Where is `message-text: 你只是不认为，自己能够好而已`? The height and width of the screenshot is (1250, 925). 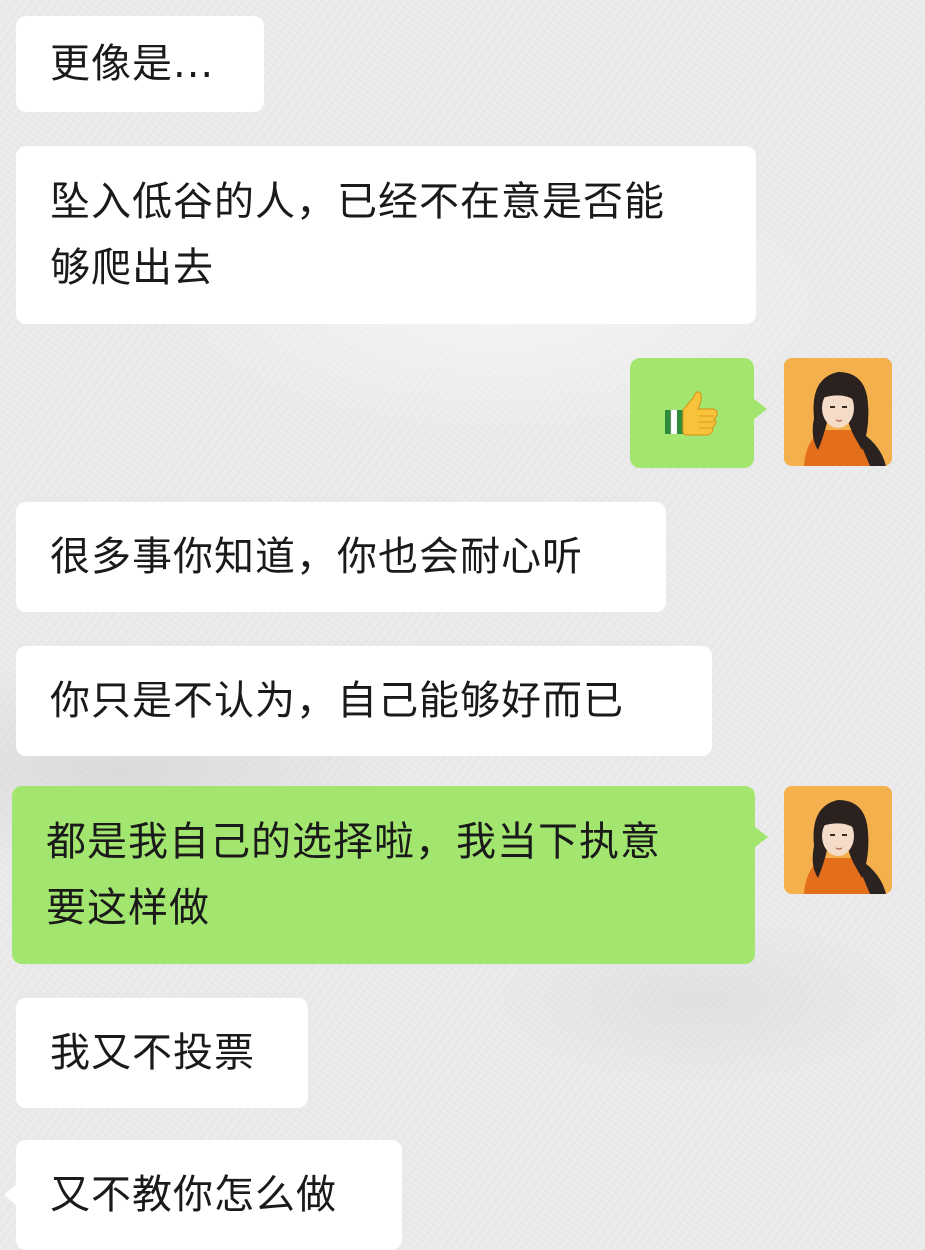
message-text: 你只是不认为，自己能够好而已 is located at coordinates (337, 701).